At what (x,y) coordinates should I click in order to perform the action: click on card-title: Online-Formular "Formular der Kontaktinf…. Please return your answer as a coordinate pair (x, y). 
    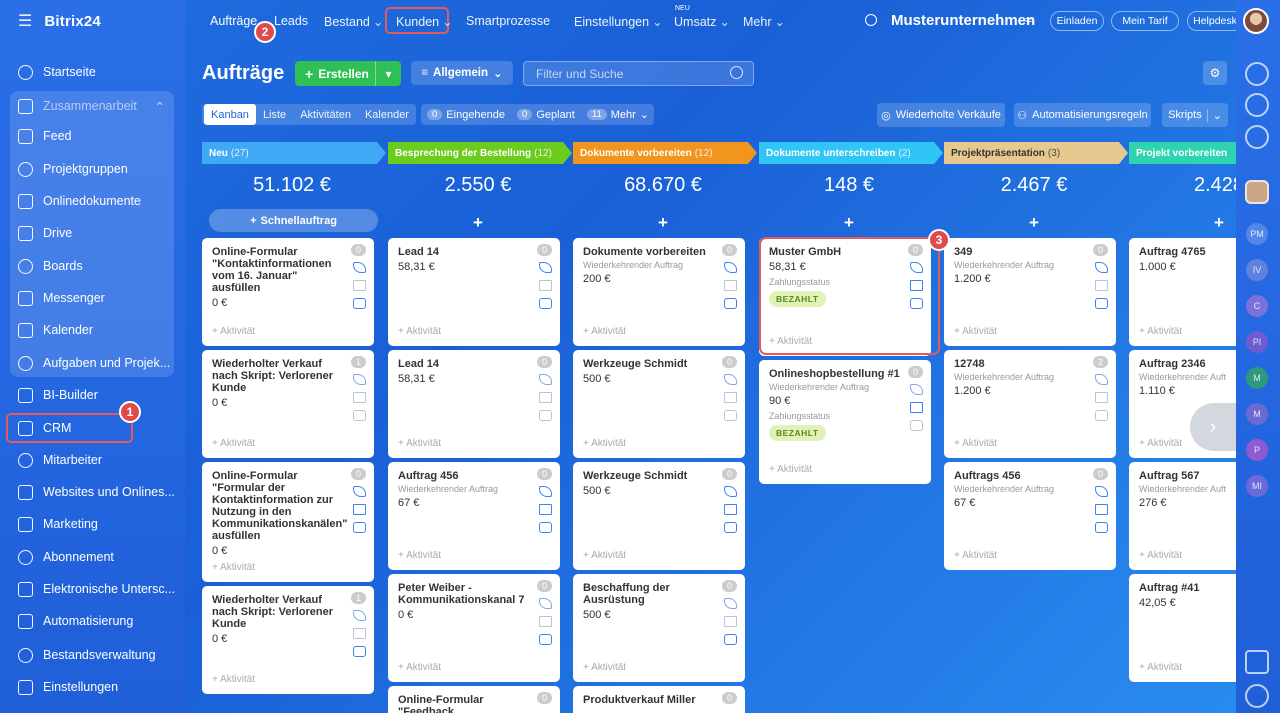
    Looking at the image, I should click on (279, 506).